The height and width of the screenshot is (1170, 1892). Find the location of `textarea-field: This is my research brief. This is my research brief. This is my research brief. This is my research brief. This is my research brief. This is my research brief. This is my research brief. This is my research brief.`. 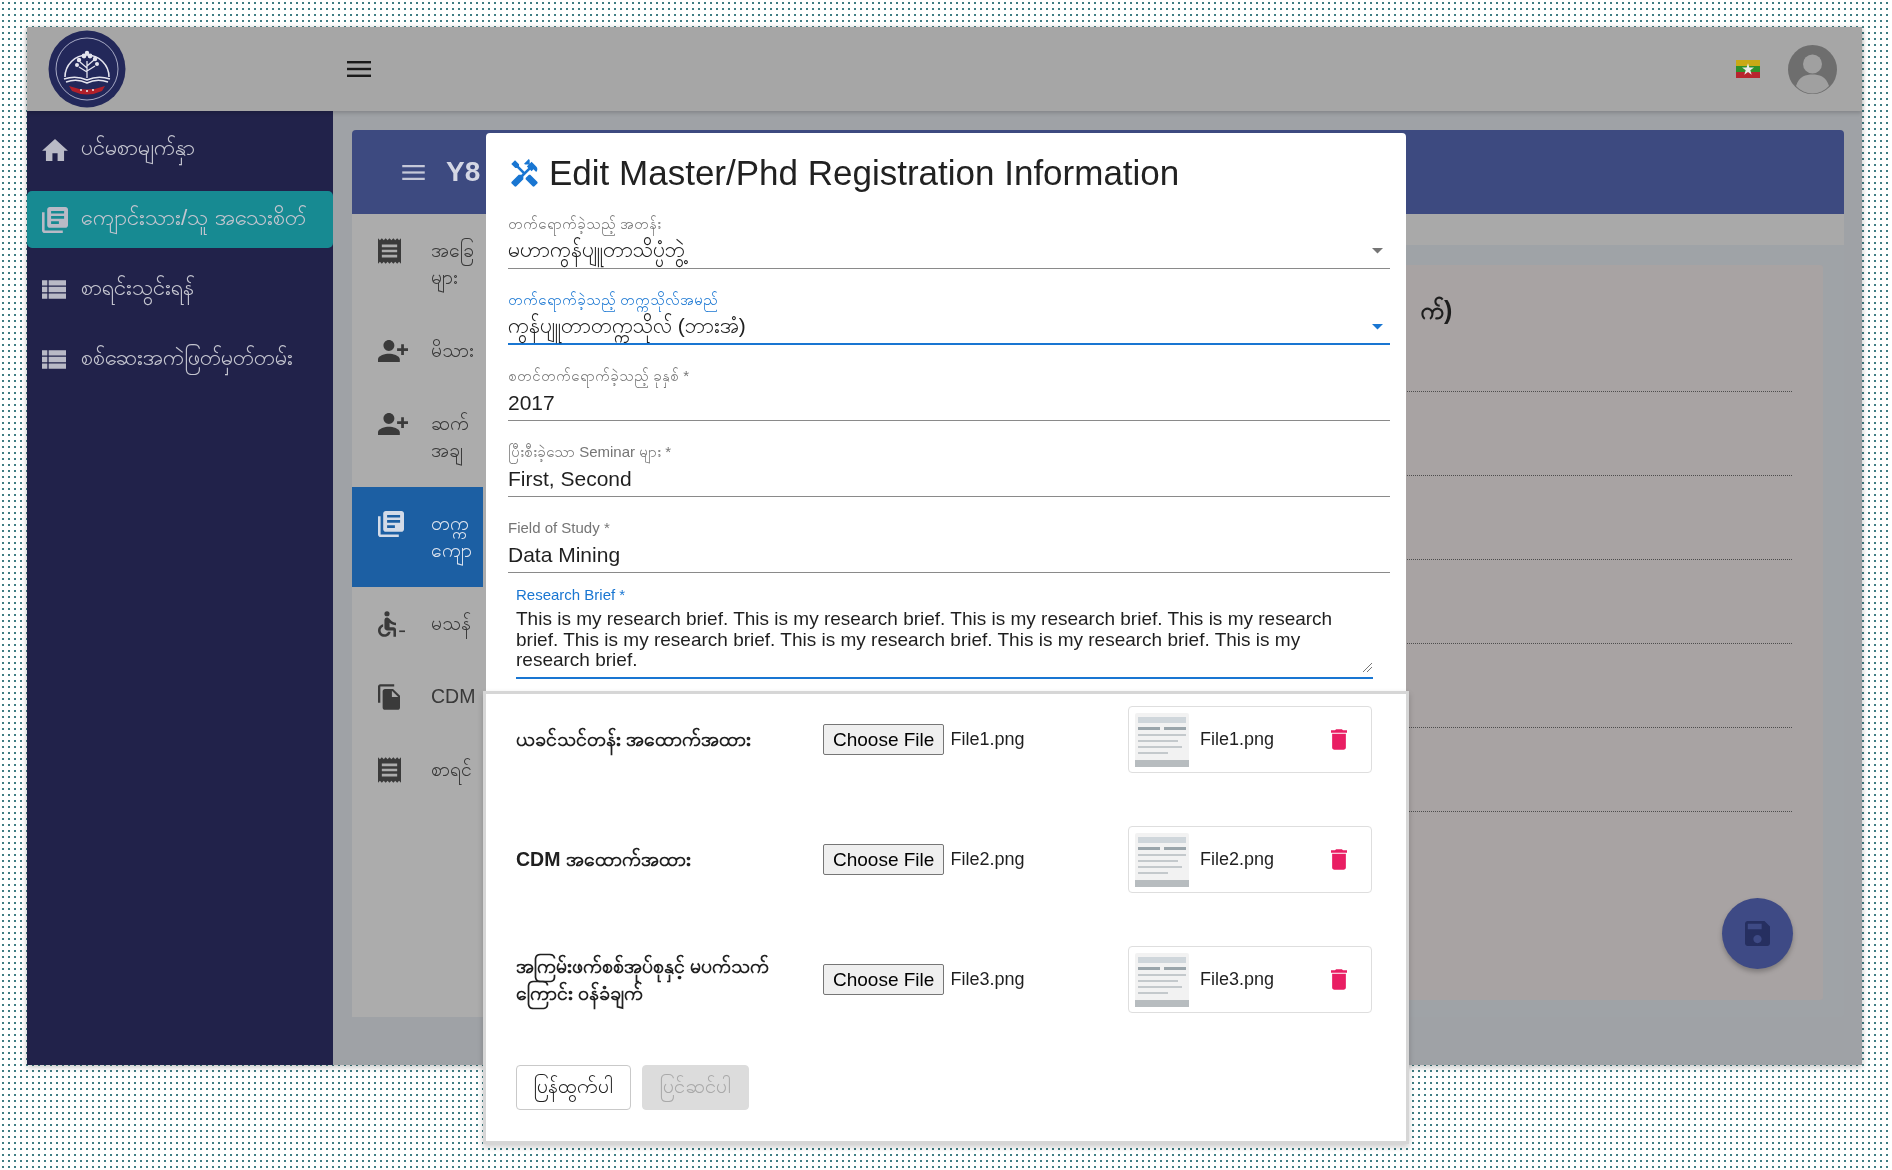

textarea-field: This is my research brief. This is my research brief. This is my research brief. This is my research brief. This is my research brief. This is my research brief. This is my research brief. This is my research brief. is located at coordinates (944, 644).